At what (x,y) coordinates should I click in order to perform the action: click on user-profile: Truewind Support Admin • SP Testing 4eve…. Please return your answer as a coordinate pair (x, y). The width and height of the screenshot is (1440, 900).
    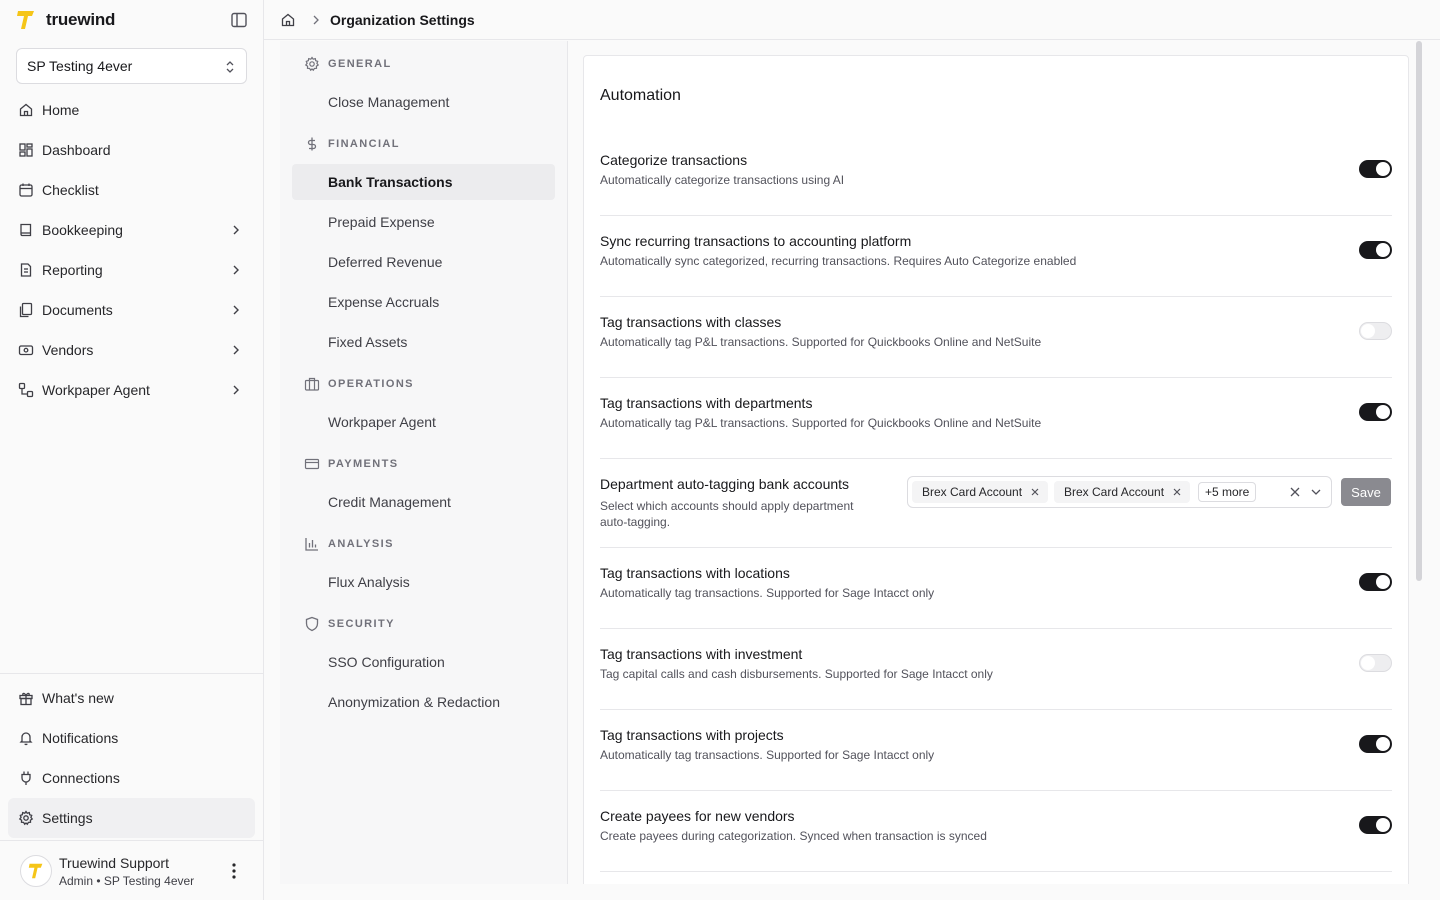
    Looking at the image, I should click on (131, 870).